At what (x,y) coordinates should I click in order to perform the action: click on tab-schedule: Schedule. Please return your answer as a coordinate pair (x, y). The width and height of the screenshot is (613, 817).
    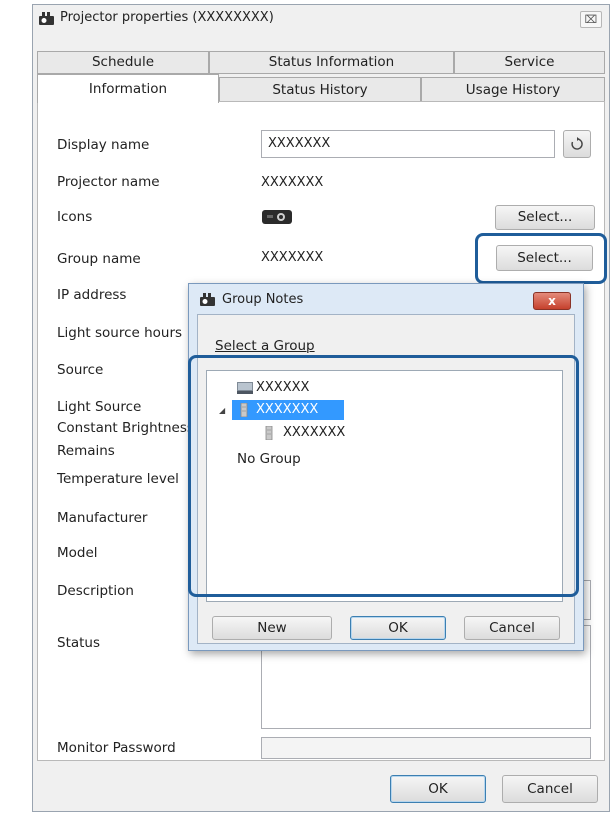
    Looking at the image, I should click on (123, 62).